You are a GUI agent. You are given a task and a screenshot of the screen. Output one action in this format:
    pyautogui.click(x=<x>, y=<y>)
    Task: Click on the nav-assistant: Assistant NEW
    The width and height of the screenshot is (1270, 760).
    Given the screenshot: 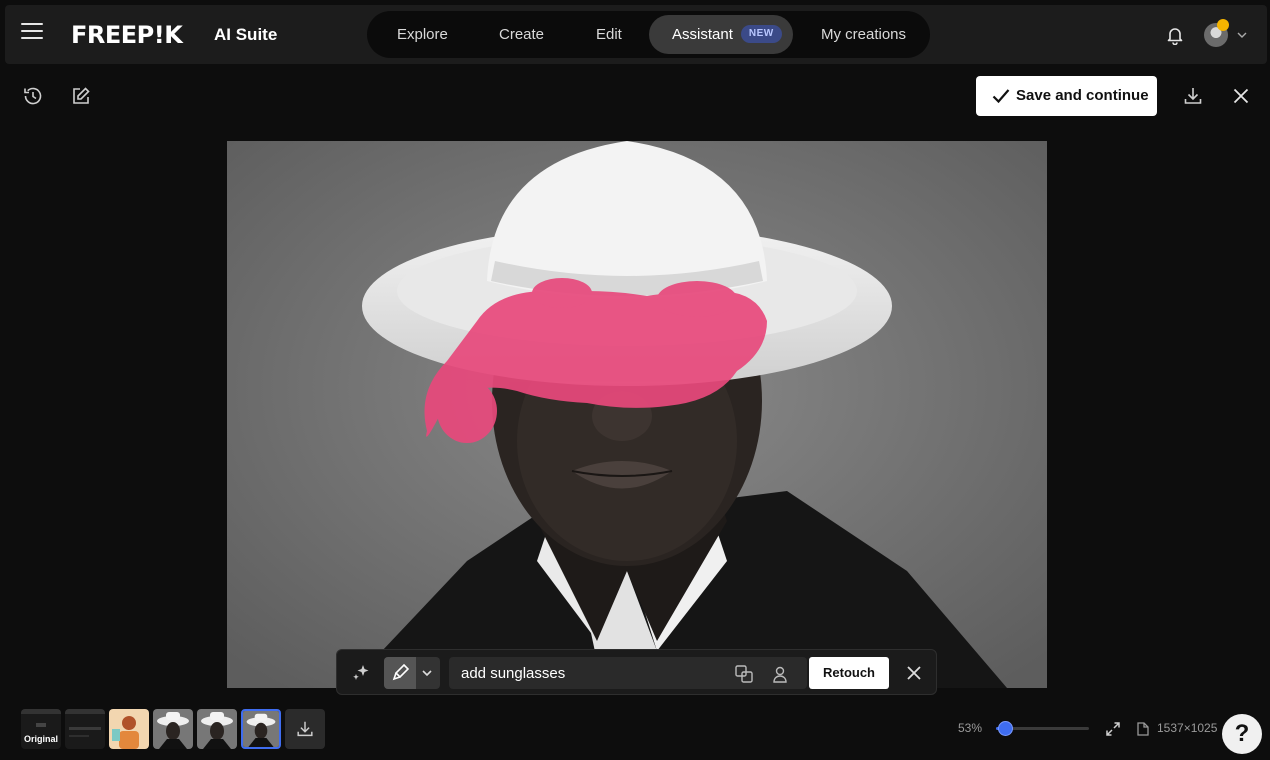 What is the action you would take?
    pyautogui.click(x=721, y=34)
    